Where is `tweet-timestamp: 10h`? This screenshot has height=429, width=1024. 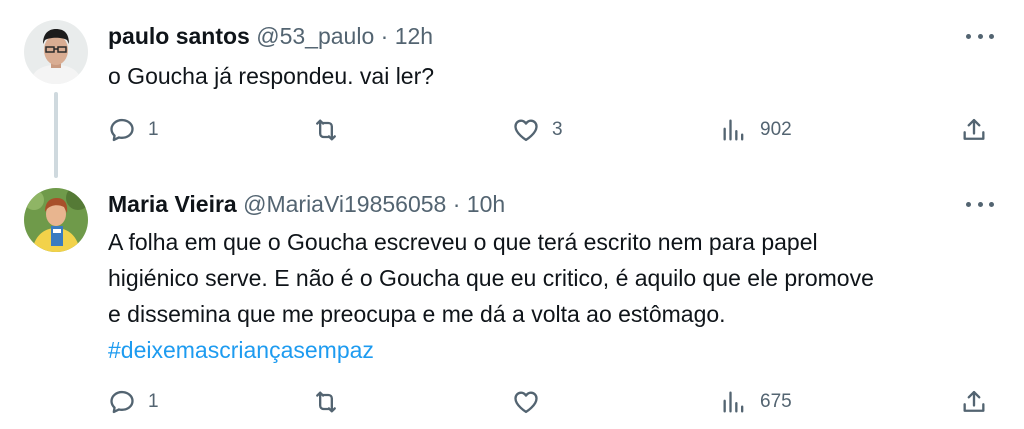 tweet-timestamp: 10h is located at coordinates (486, 204).